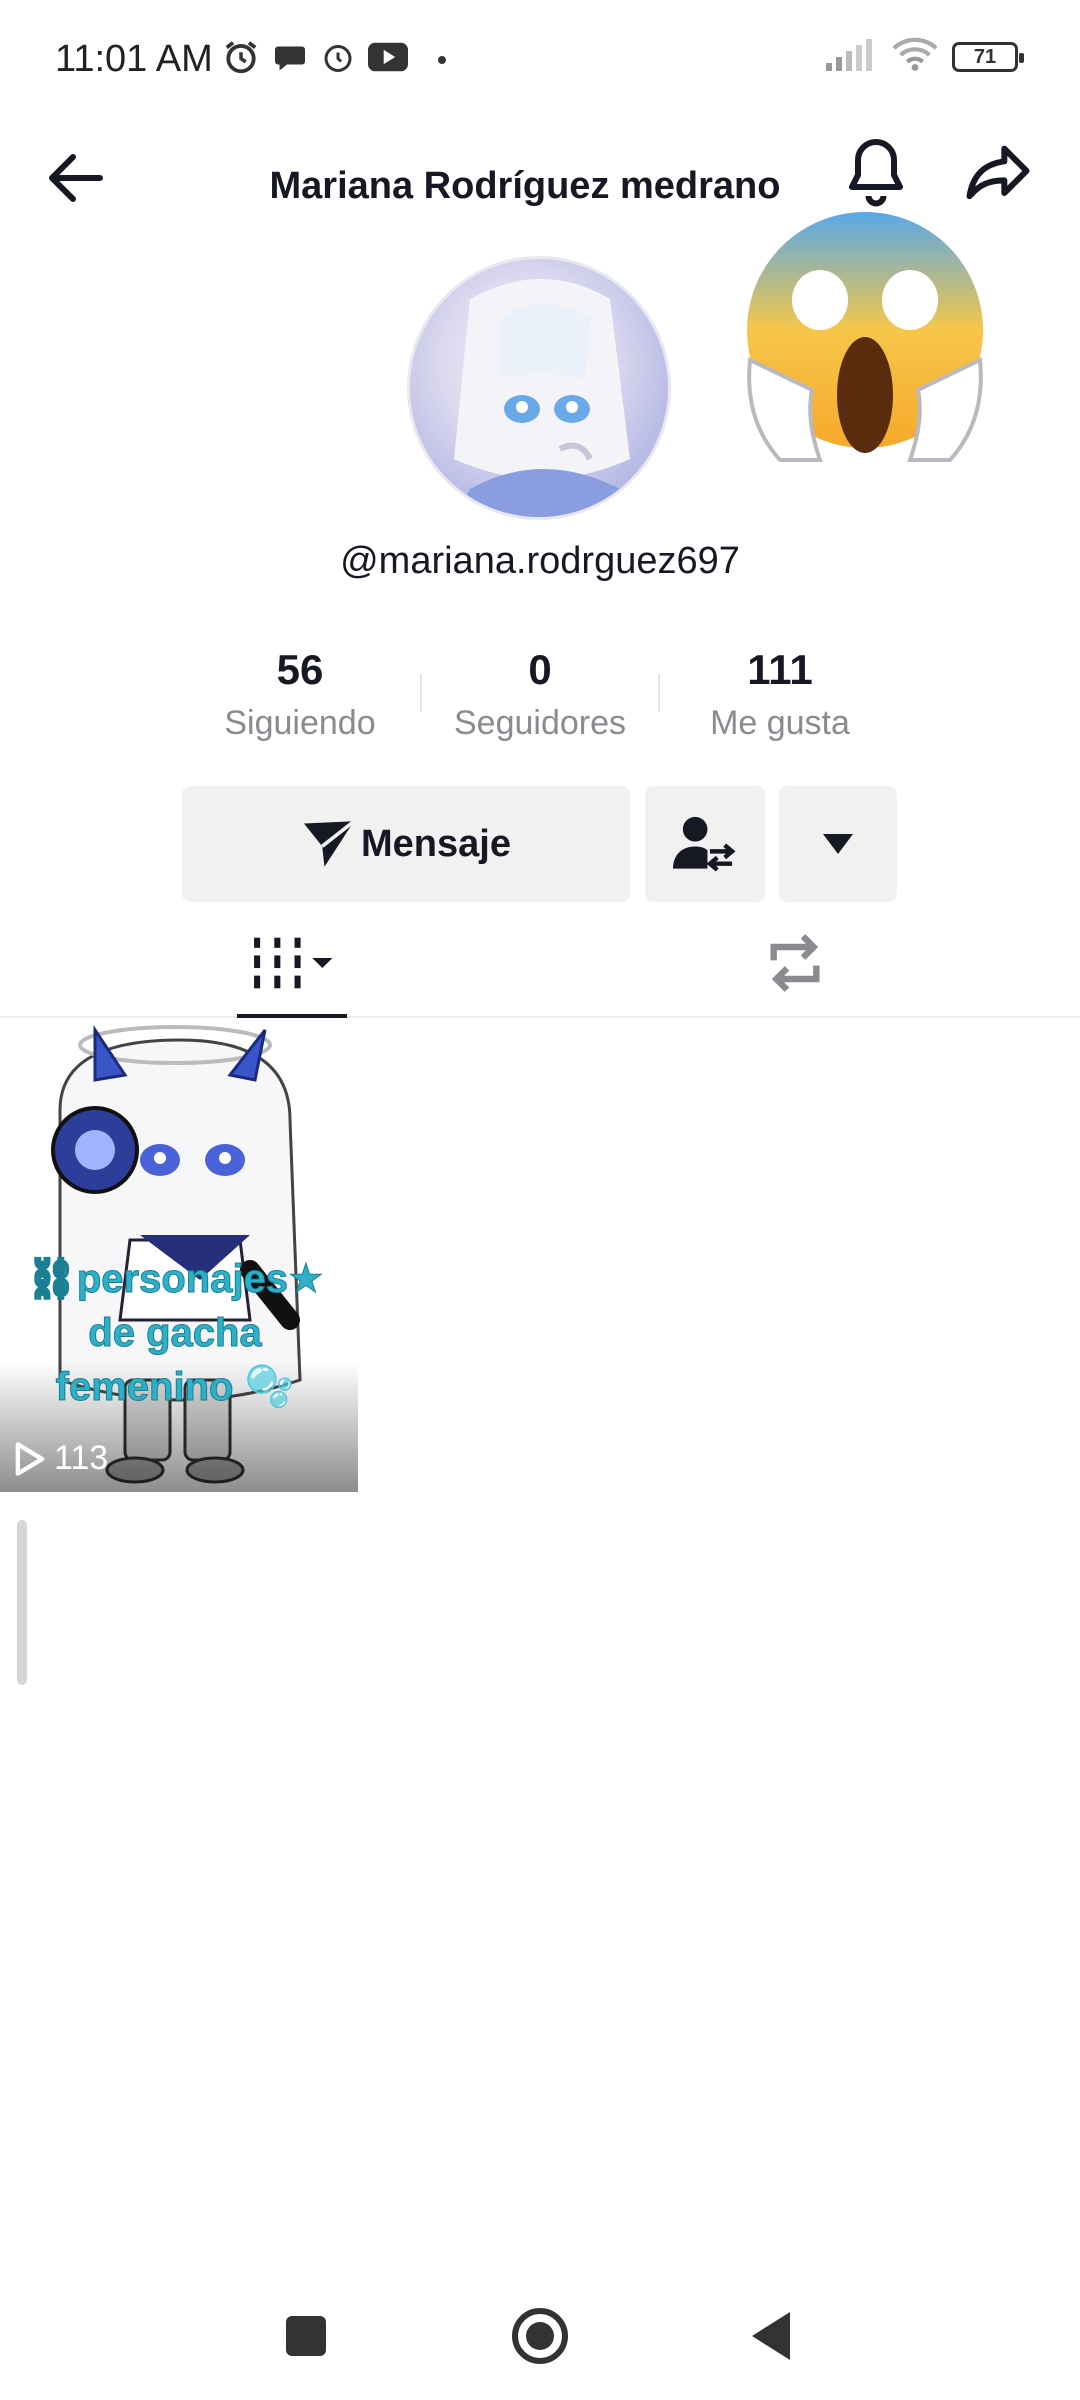  I want to click on caret-down-icon, so click(838, 844).